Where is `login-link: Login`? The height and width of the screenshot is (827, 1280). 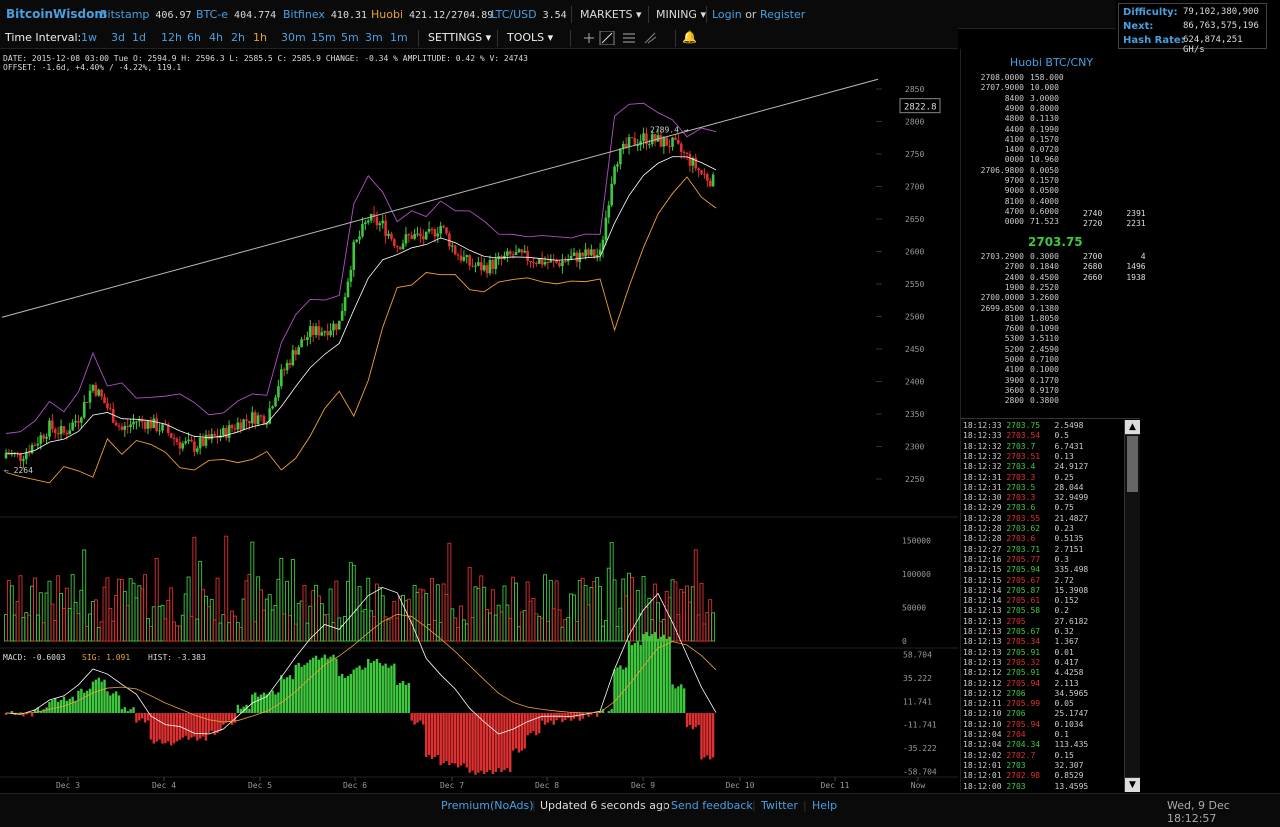 login-link: Login is located at coordinates (727, 14).